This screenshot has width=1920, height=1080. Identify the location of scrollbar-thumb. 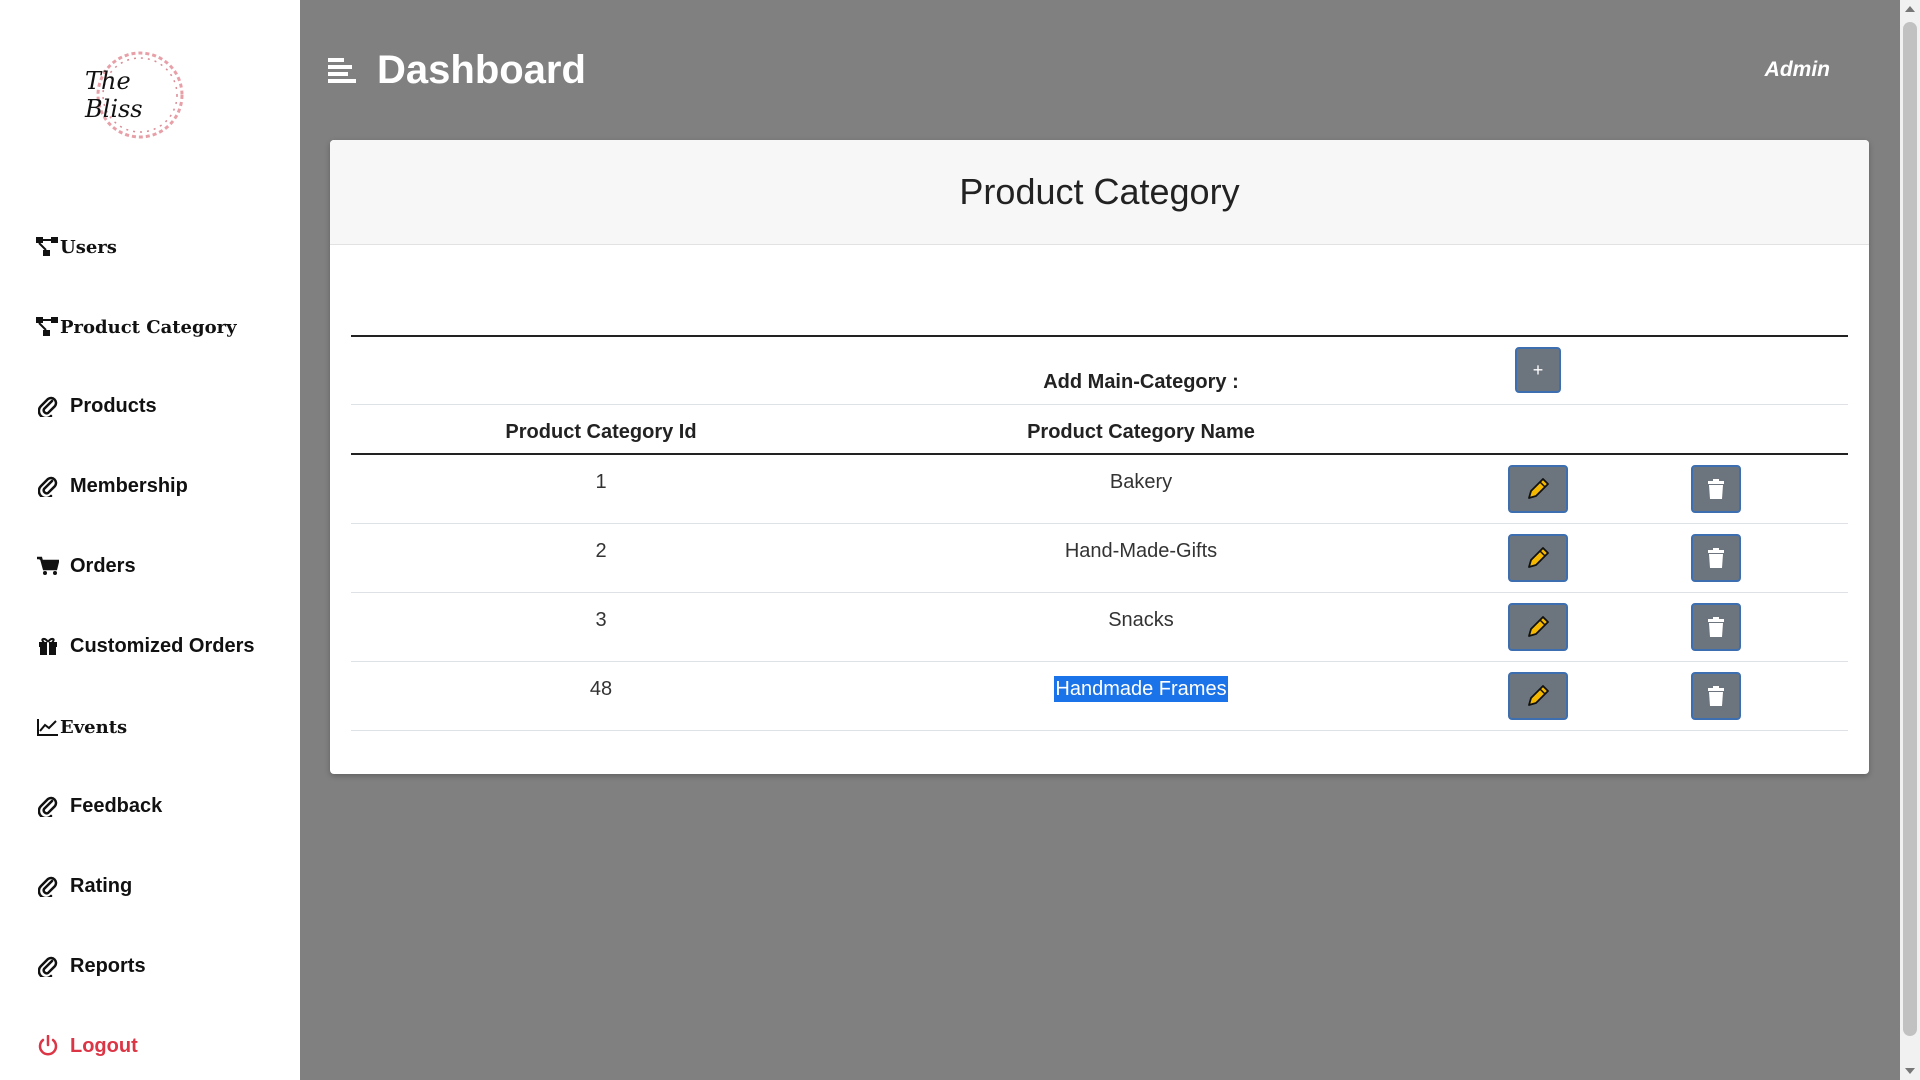
(1910, 529).